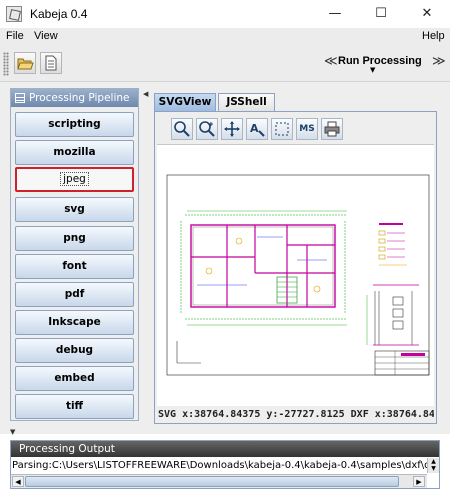  Describe the element at coordinates (15, 36) in the screenshot. I see `menu-file: File` at that location.